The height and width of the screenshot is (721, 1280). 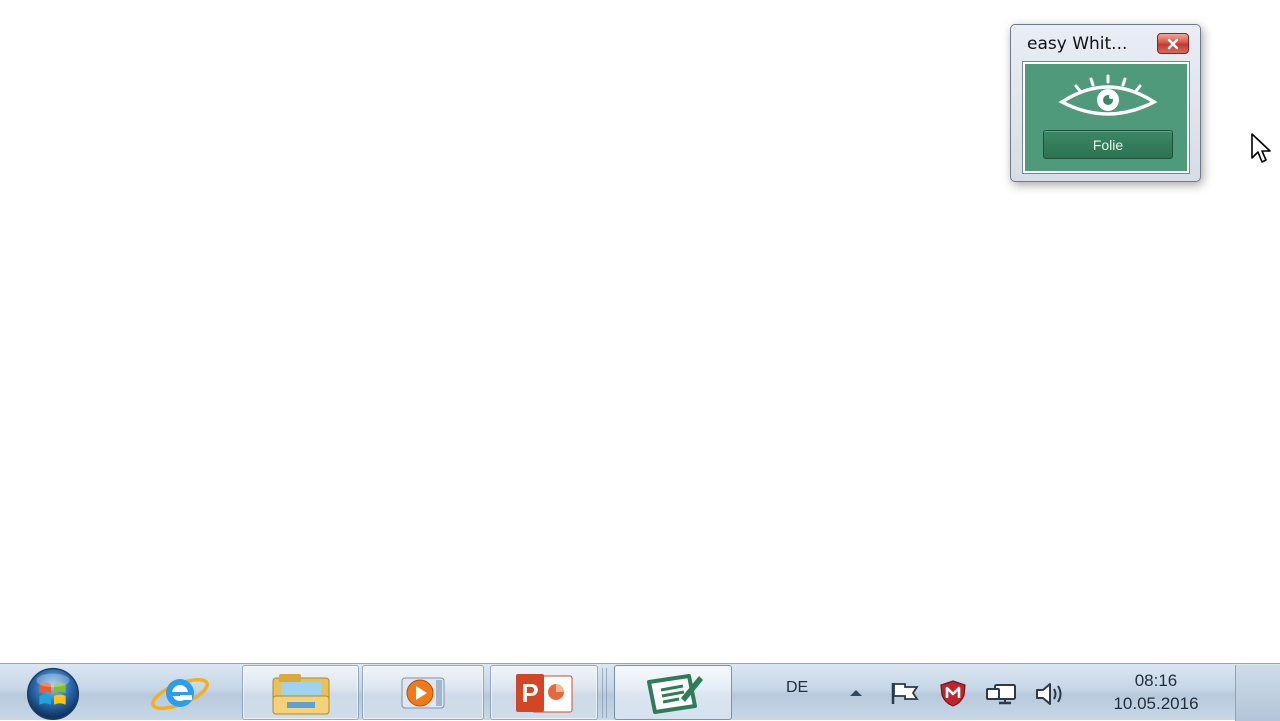 I want to click on media-player-icon, so click(x=423, y=692).